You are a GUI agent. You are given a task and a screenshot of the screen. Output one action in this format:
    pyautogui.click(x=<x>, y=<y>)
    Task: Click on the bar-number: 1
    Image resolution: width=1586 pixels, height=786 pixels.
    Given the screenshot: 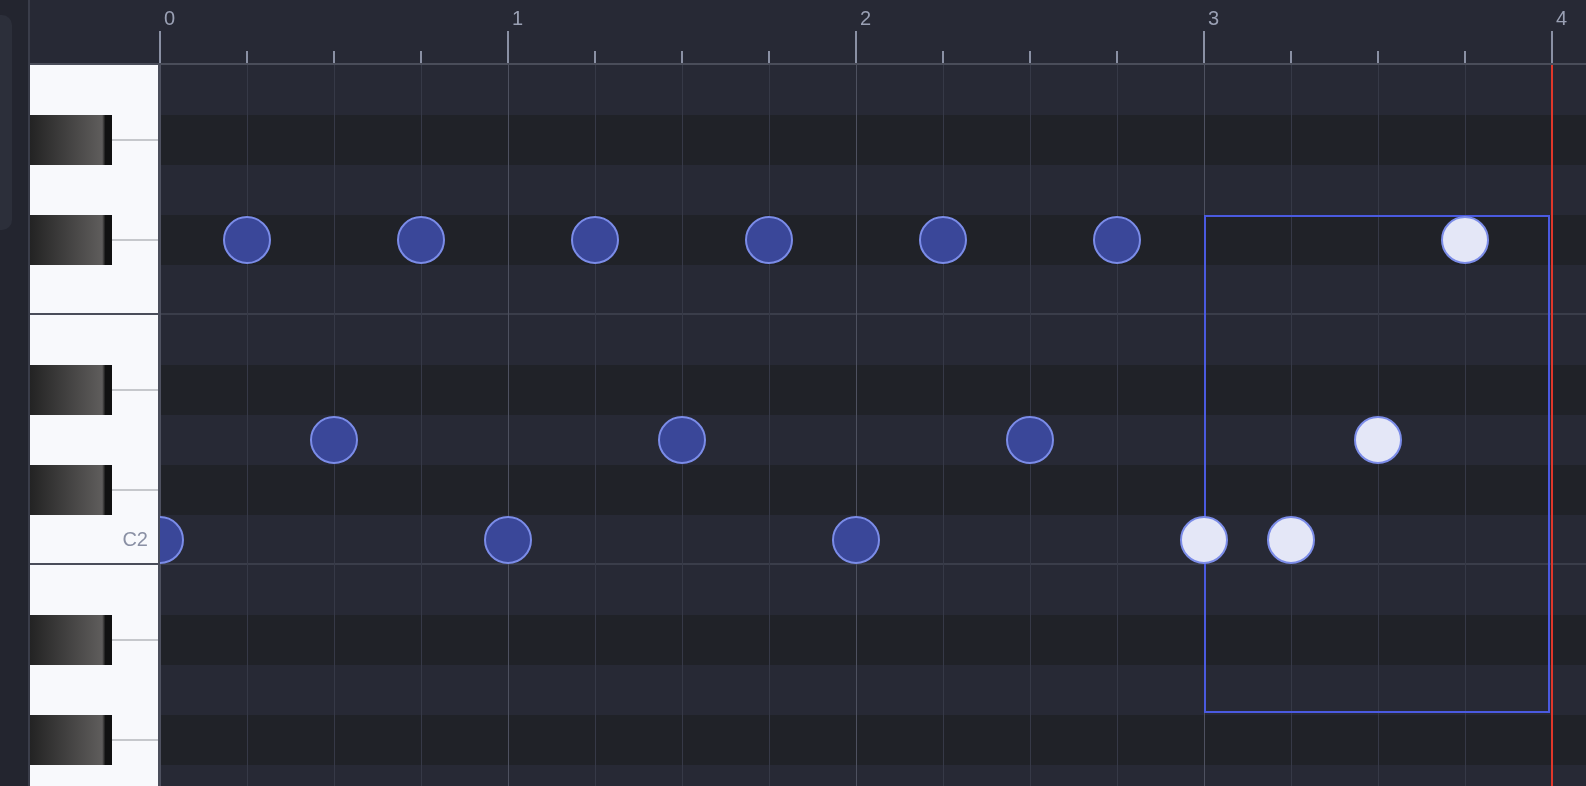 What is the action you would take?
    pyautogui.click(x=518, y=18)
    